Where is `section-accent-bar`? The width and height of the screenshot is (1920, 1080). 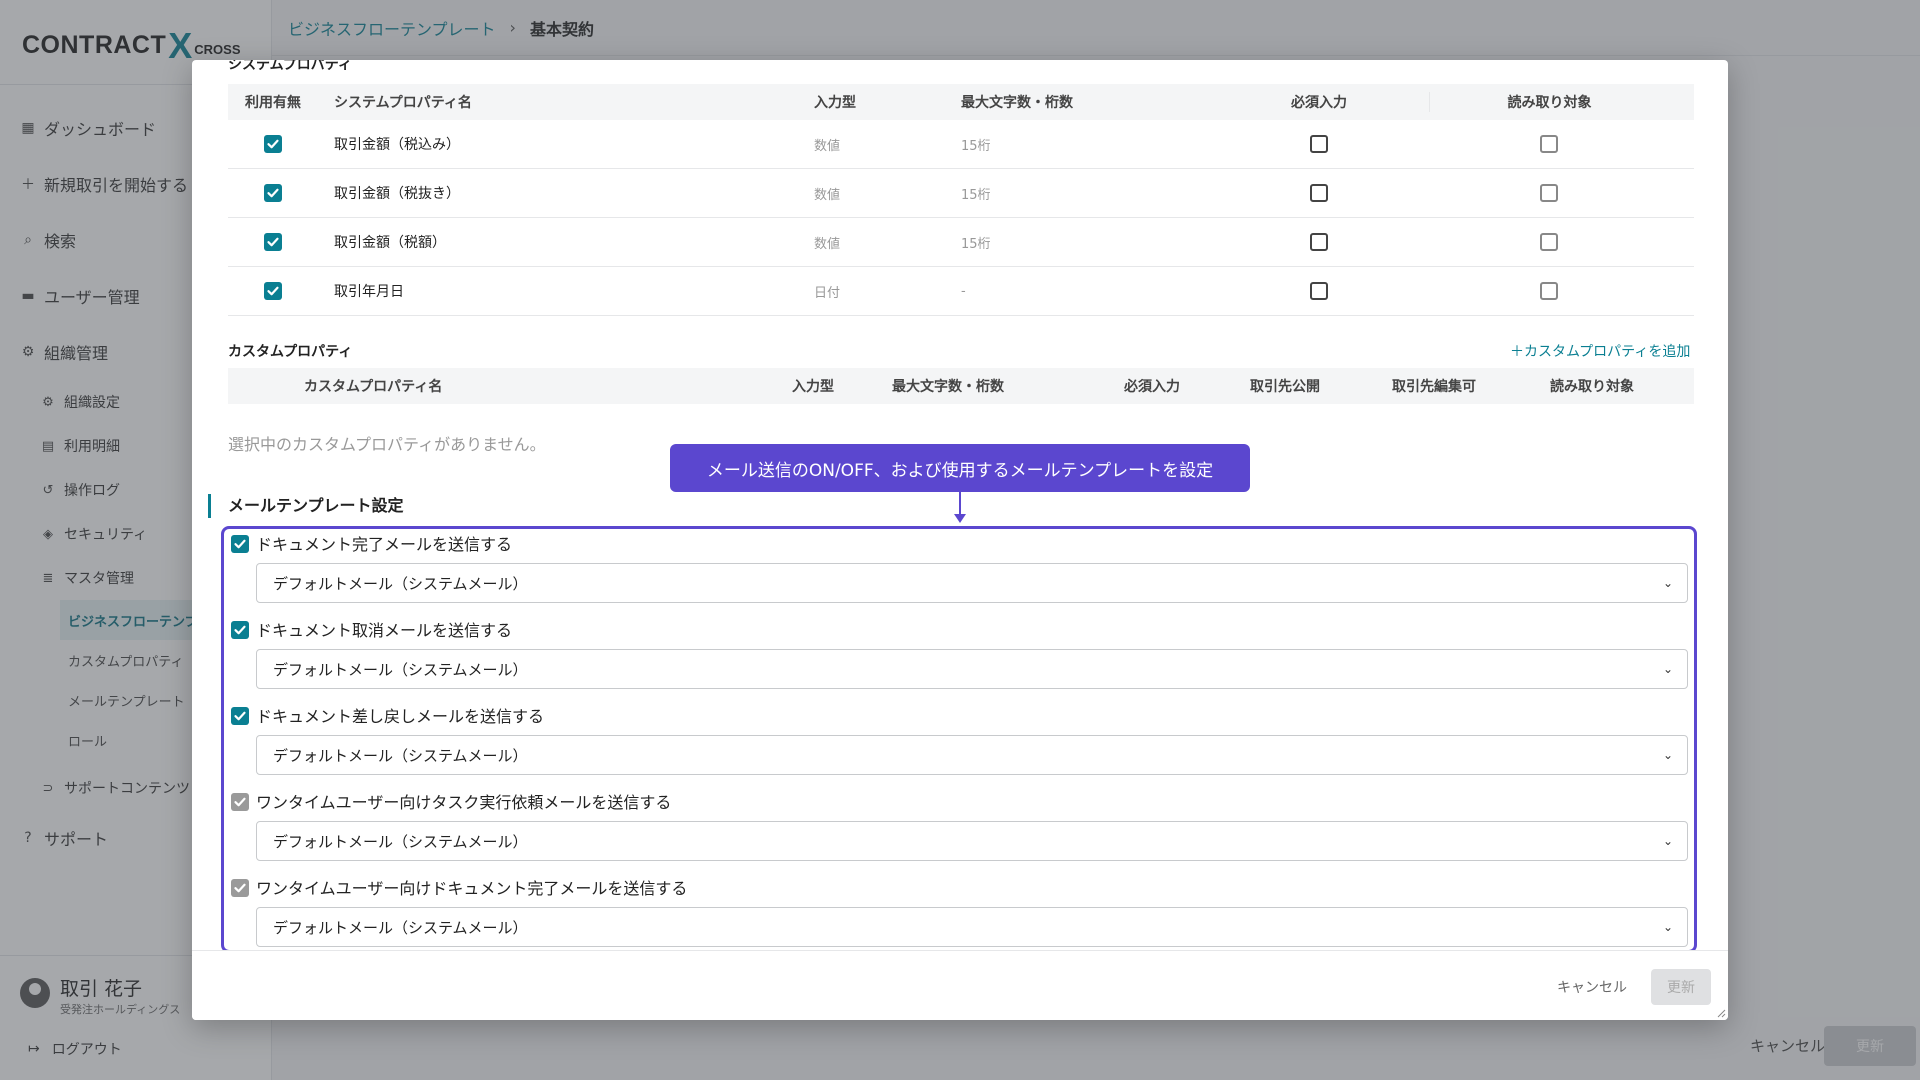 section-accent-bar is located at coordinates (209, 506).